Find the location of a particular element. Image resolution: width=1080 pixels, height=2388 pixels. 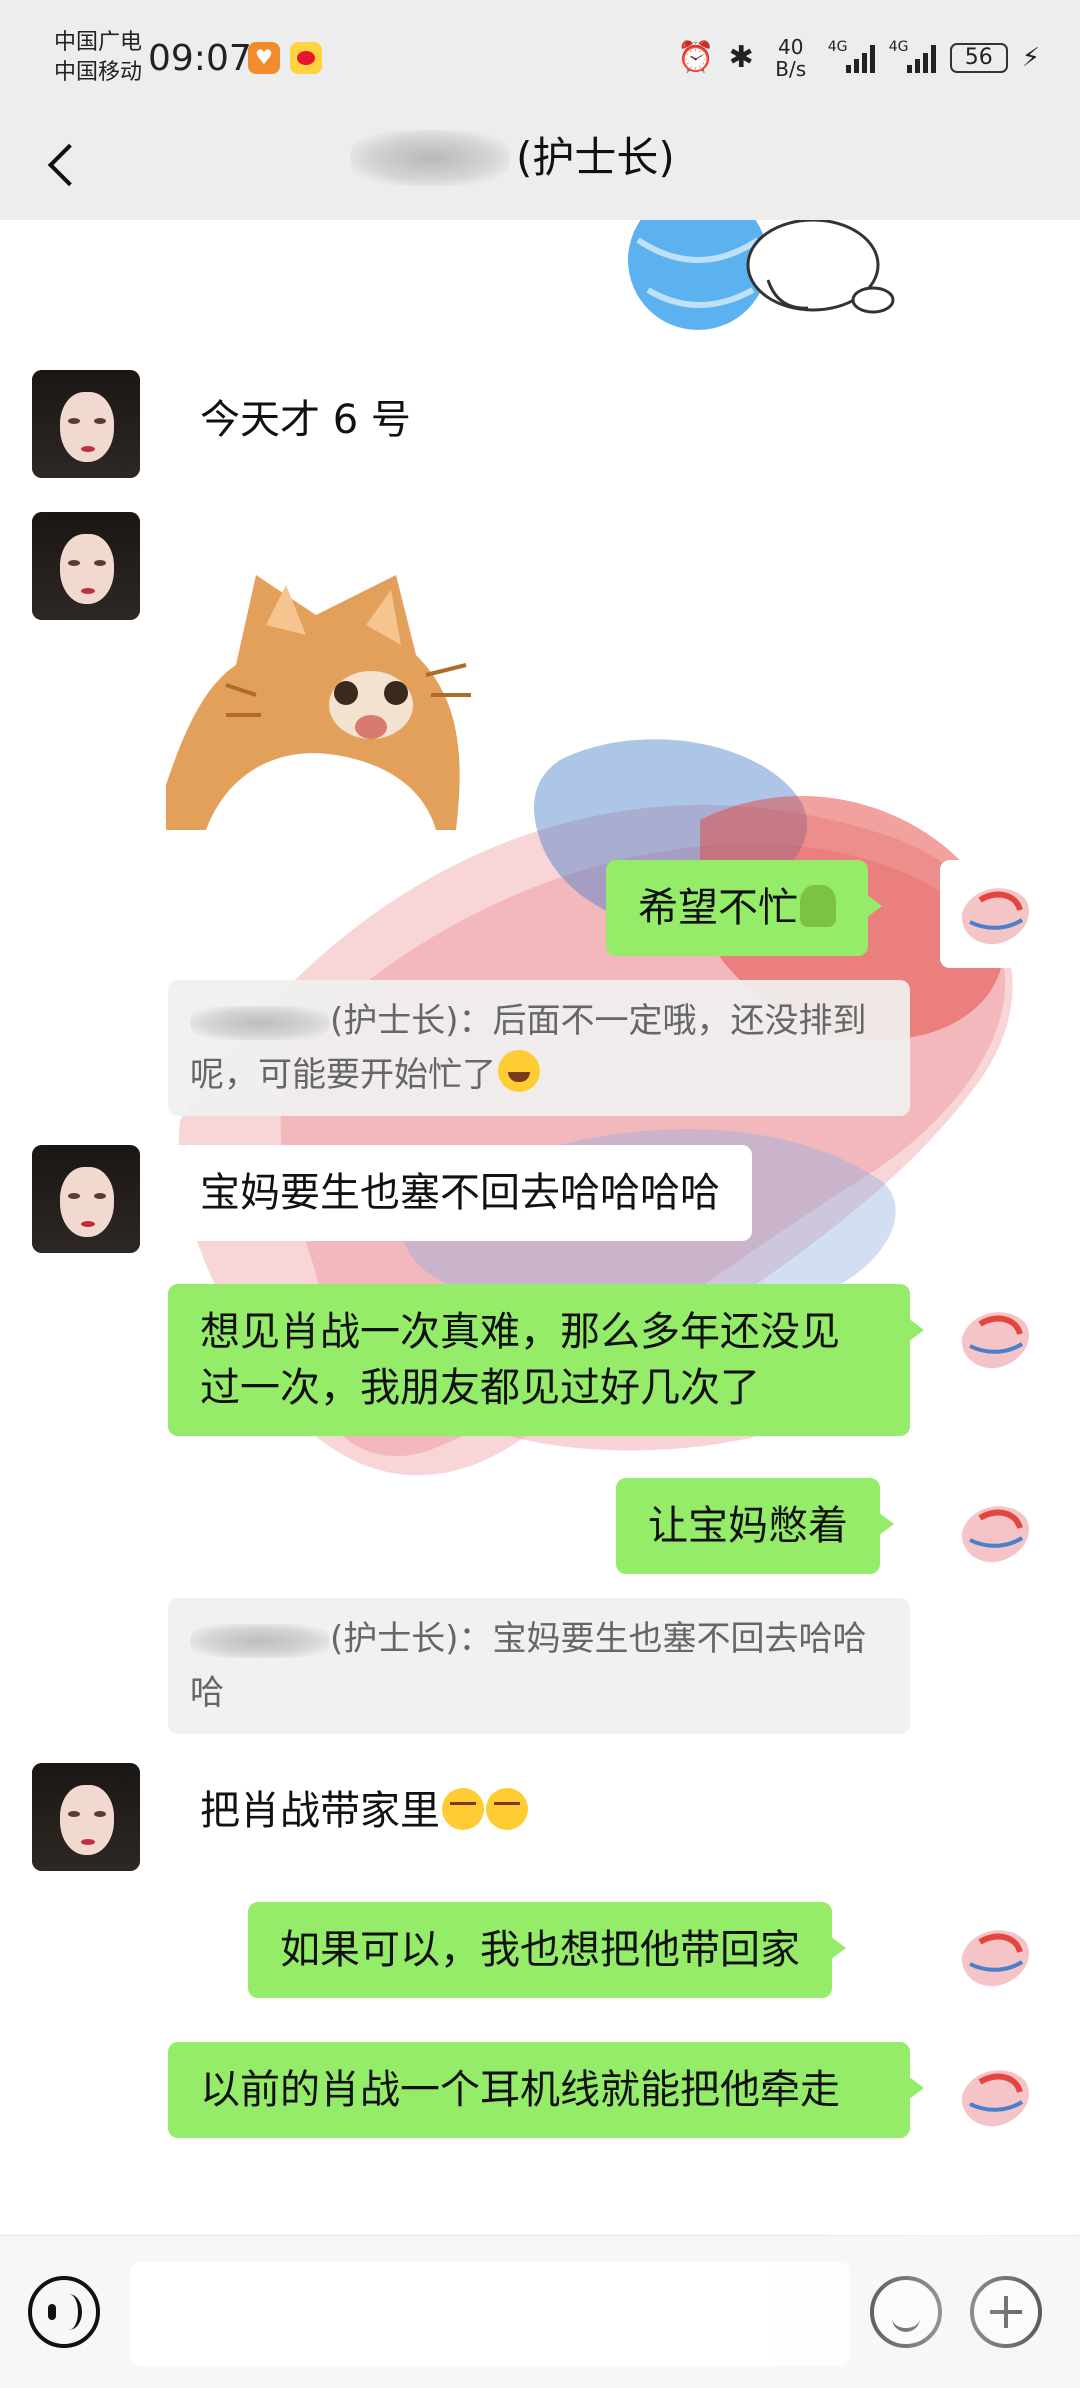

plus-icon is located at coordinates (1006, 2312).